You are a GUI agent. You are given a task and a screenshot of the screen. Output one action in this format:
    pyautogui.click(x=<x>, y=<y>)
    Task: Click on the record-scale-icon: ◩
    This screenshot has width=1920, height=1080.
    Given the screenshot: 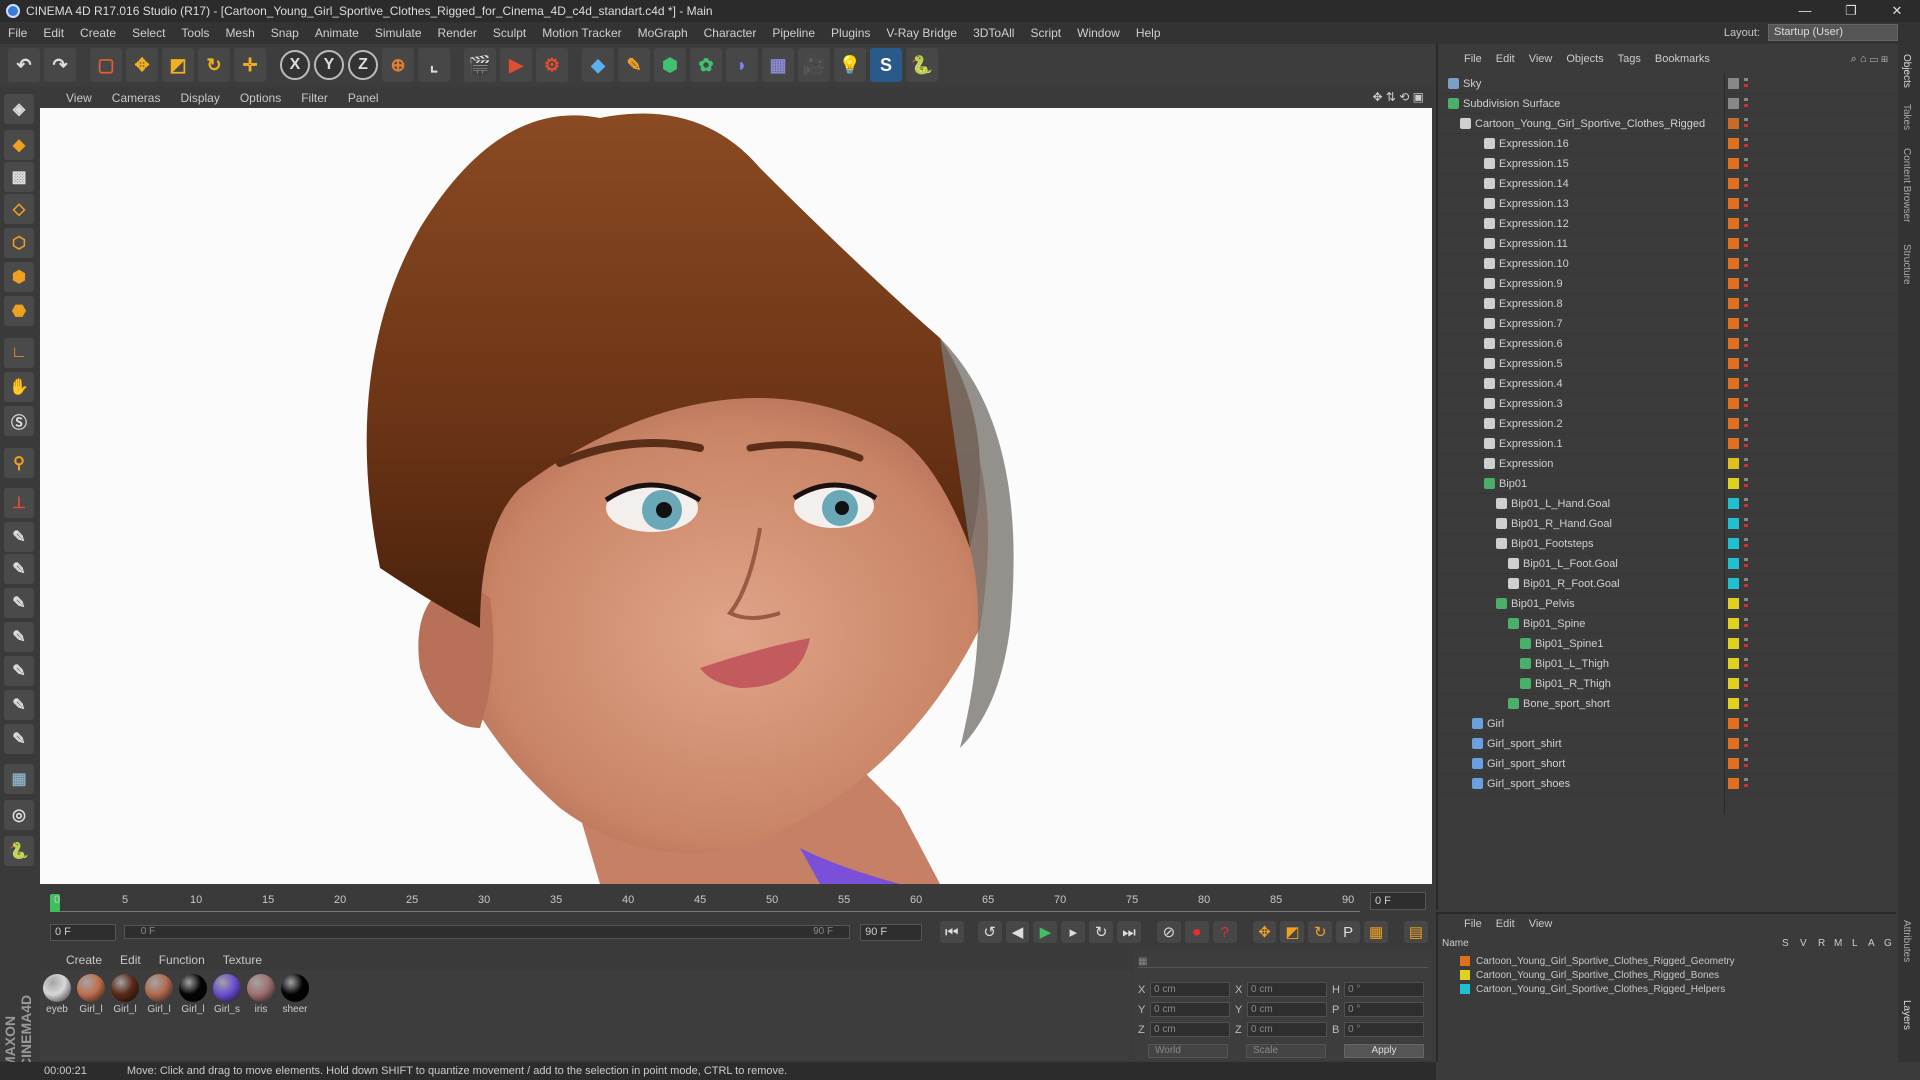 What is the action you would take?
    pyautogui.click(x=1292, y=932)
    